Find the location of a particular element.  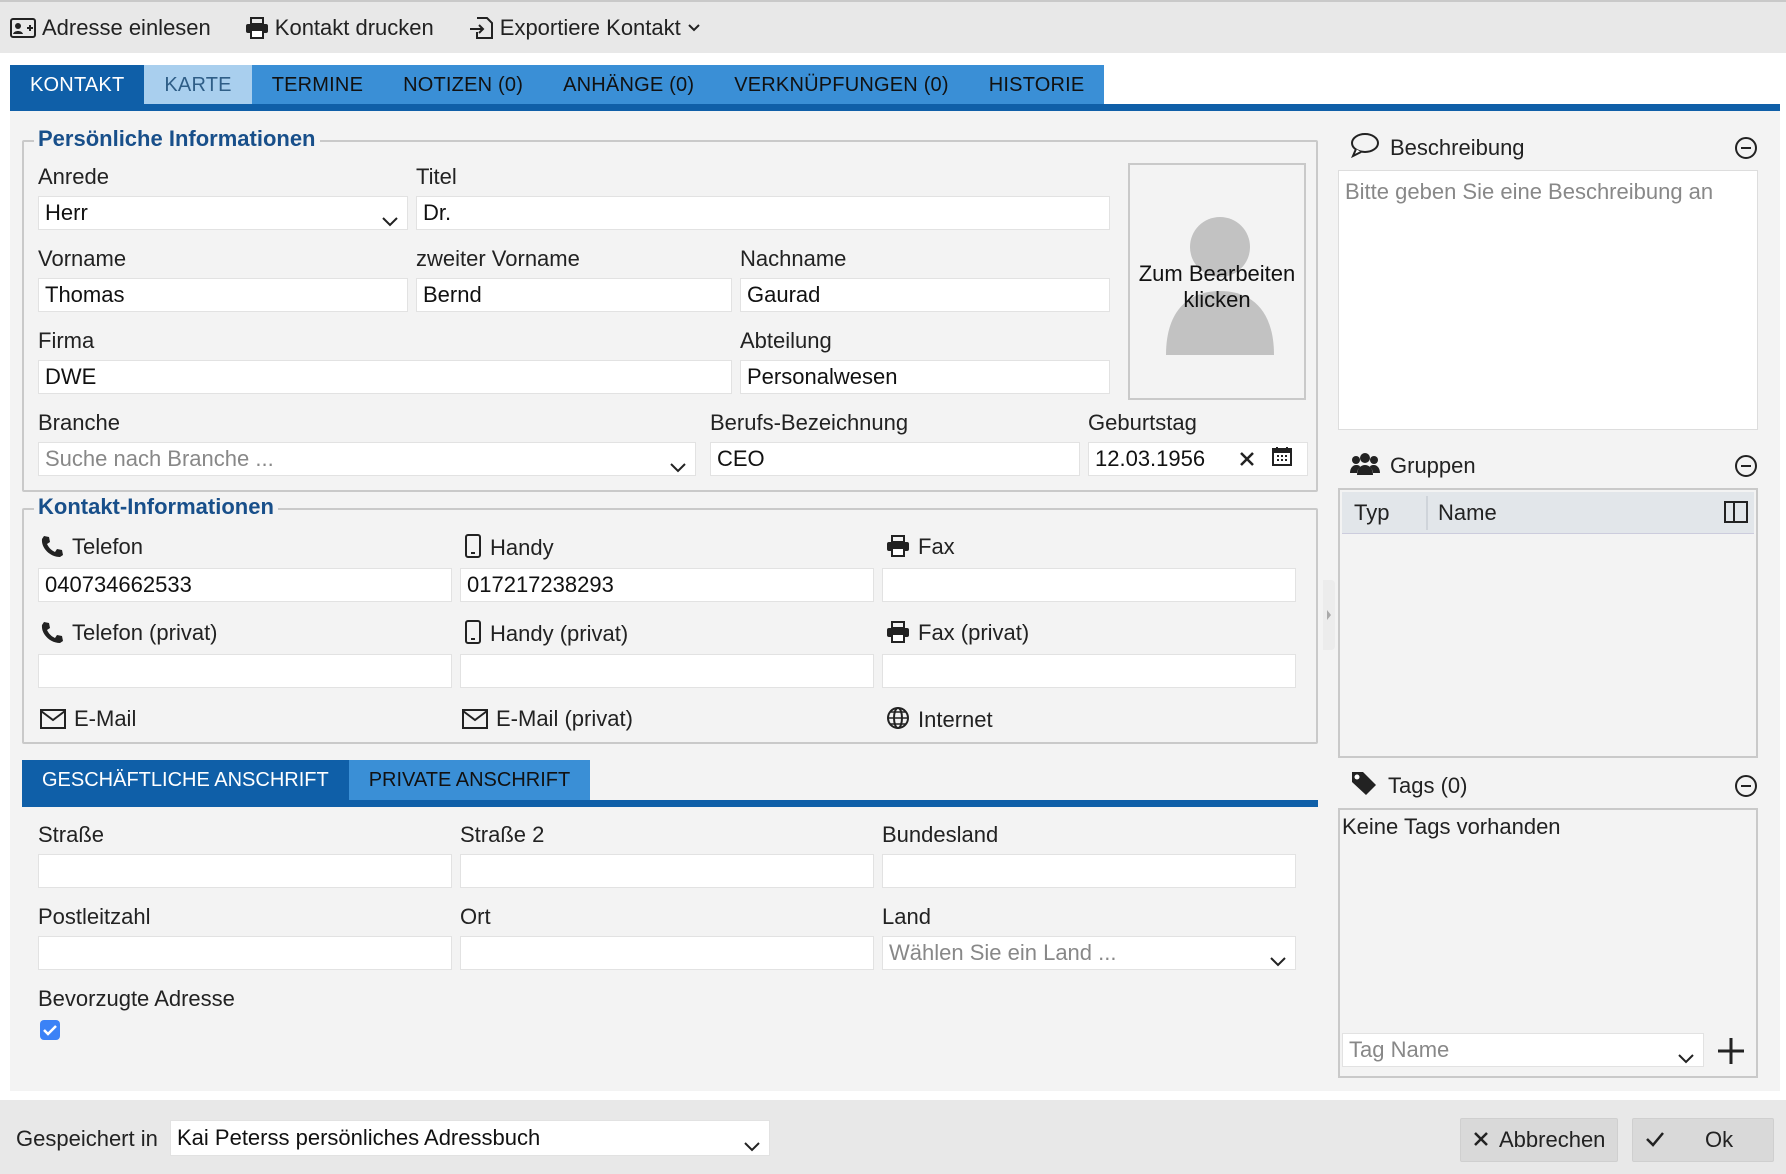

export-contact-button: Exportiere Kontakt is located at coordinates (584, 28).